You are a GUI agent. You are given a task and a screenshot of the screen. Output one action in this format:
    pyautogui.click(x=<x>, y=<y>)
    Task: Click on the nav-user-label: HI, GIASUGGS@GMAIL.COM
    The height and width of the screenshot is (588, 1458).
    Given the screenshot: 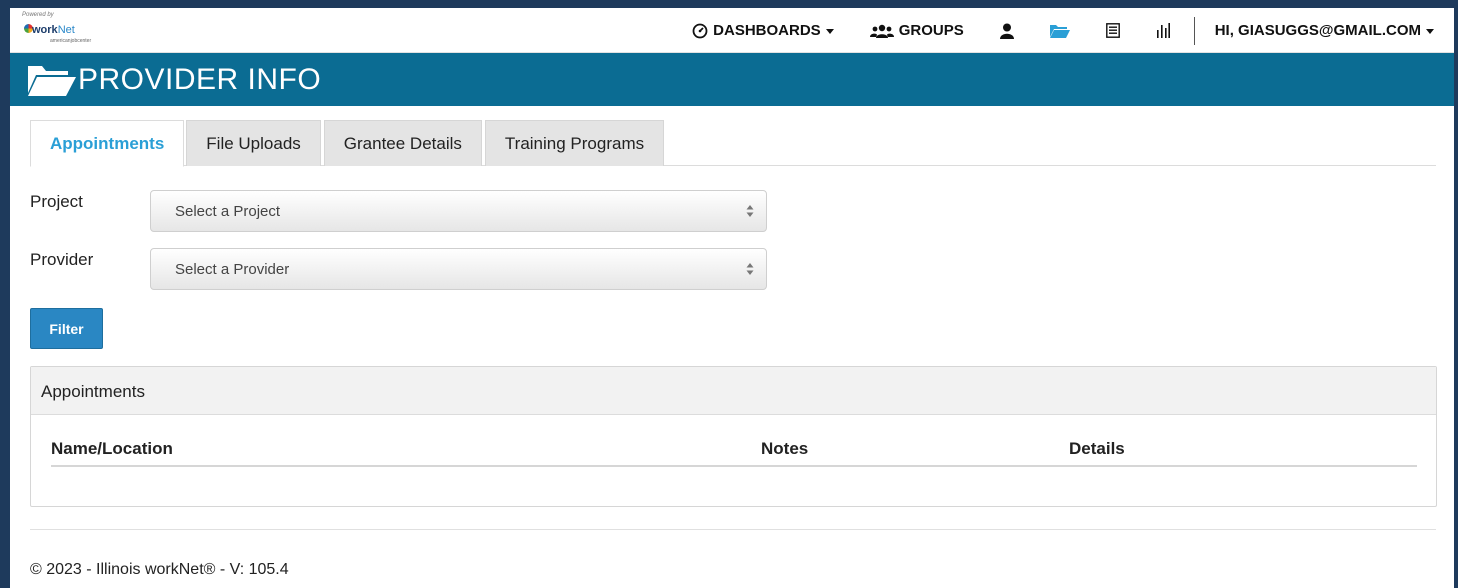 What is the action you would take?
    pyautogui.click(x=1317, y=30)
    